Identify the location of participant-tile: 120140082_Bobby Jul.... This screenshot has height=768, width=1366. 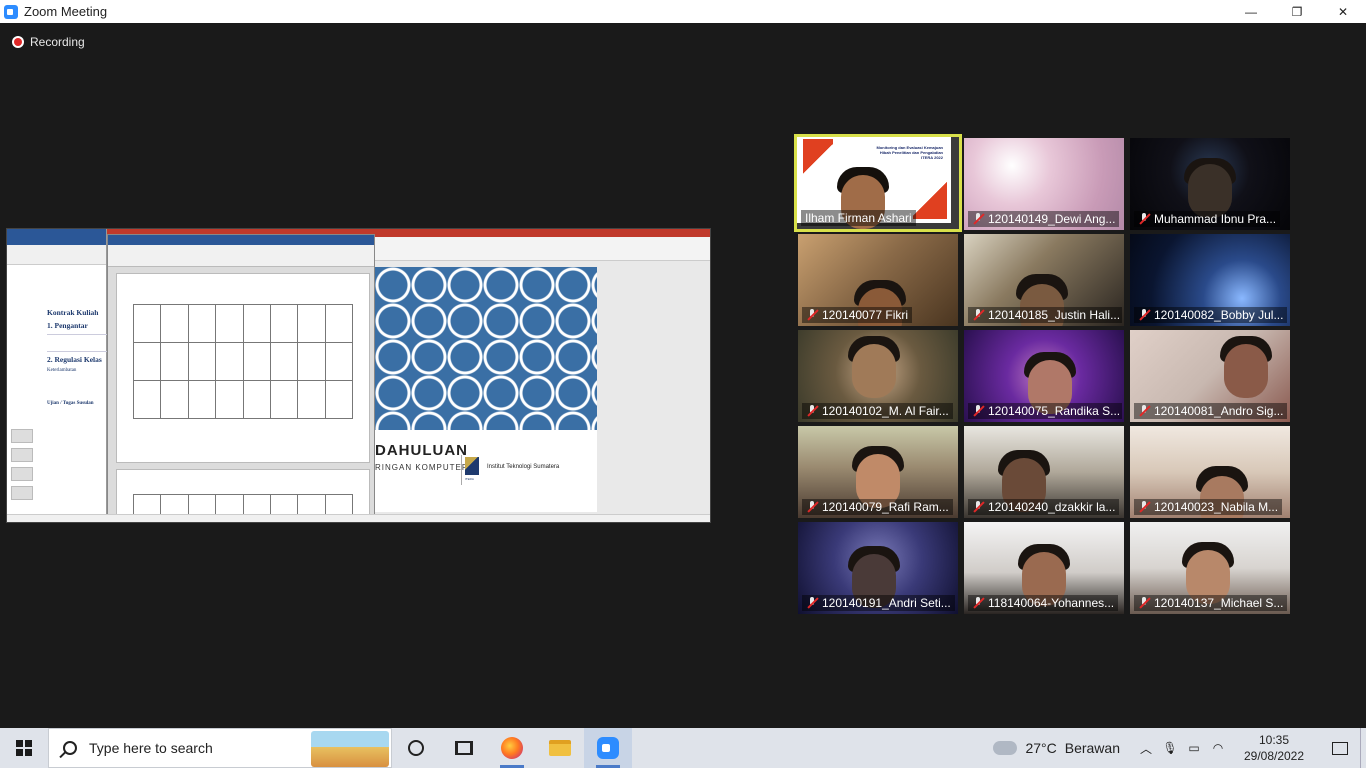
(1210, 280).